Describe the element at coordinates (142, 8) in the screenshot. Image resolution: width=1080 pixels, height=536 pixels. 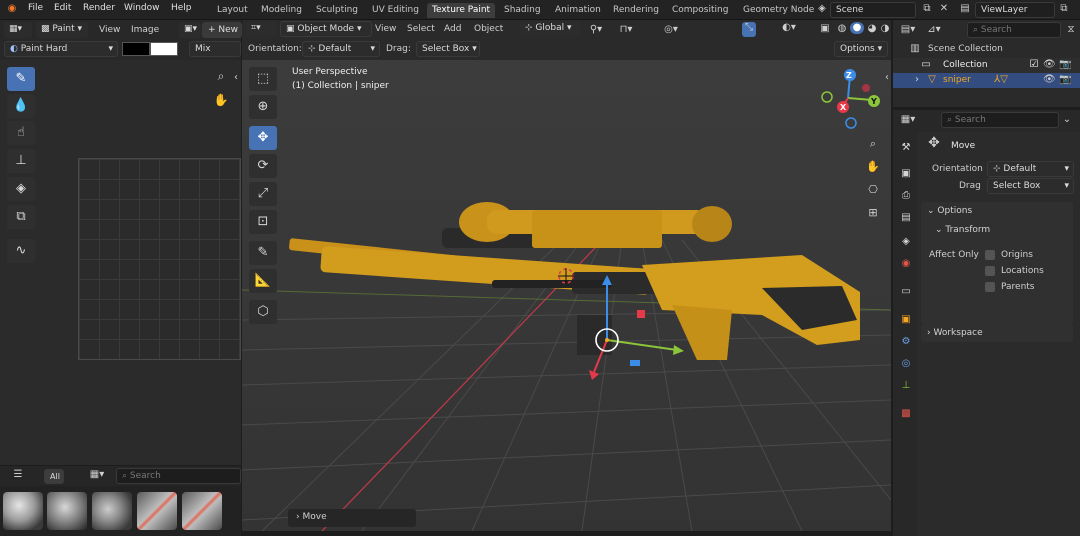
I see `menu-window: Window` at that location.